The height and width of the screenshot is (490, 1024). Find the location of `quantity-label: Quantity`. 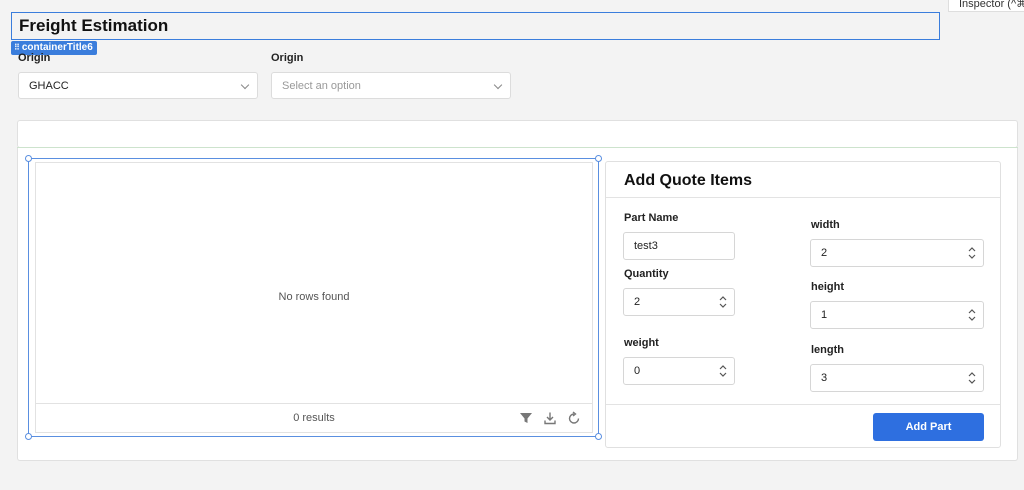

quantity-label: Quantity is located at coordinates (646, 274).